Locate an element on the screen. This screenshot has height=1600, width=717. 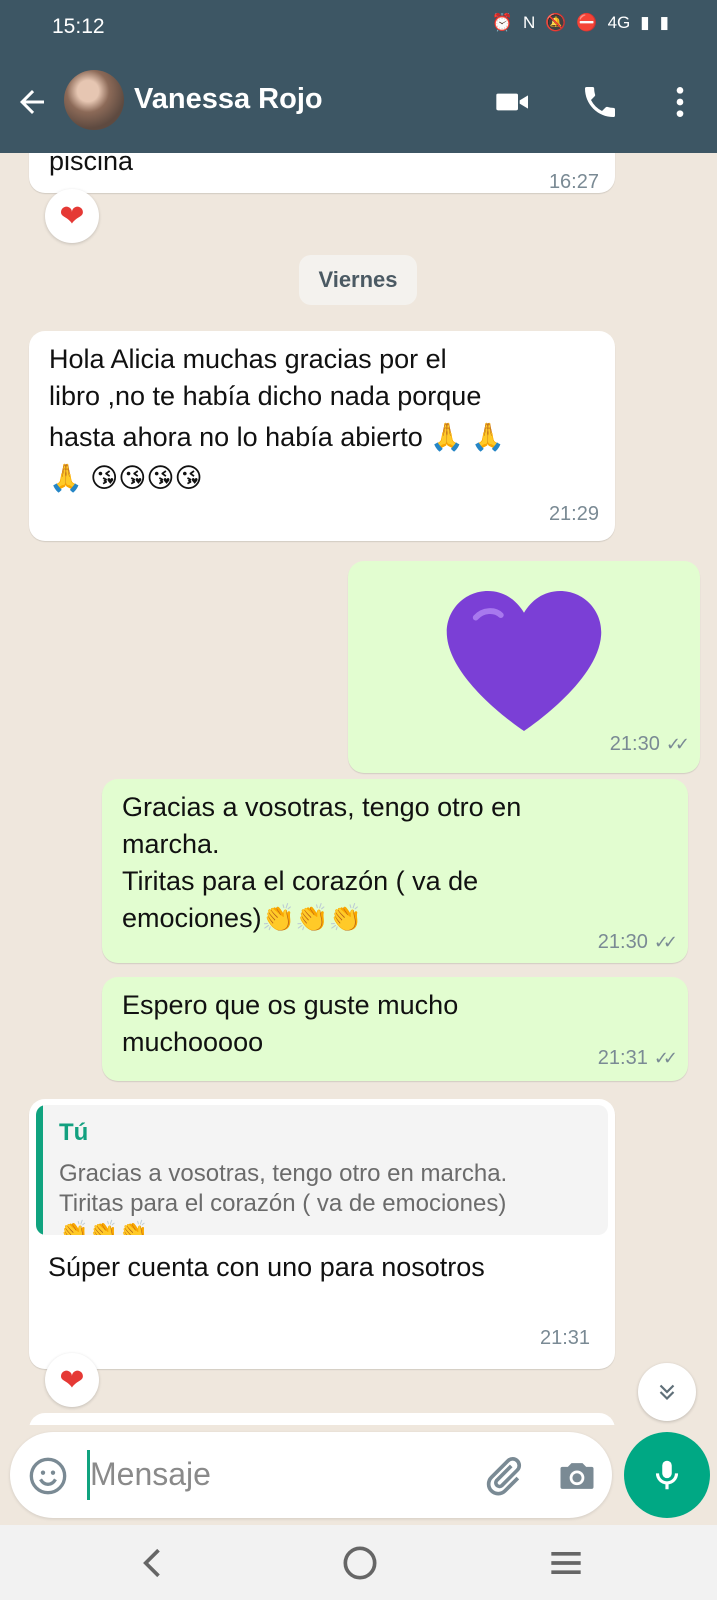
day-separator: Viernes is located at coordinates (358, 280).